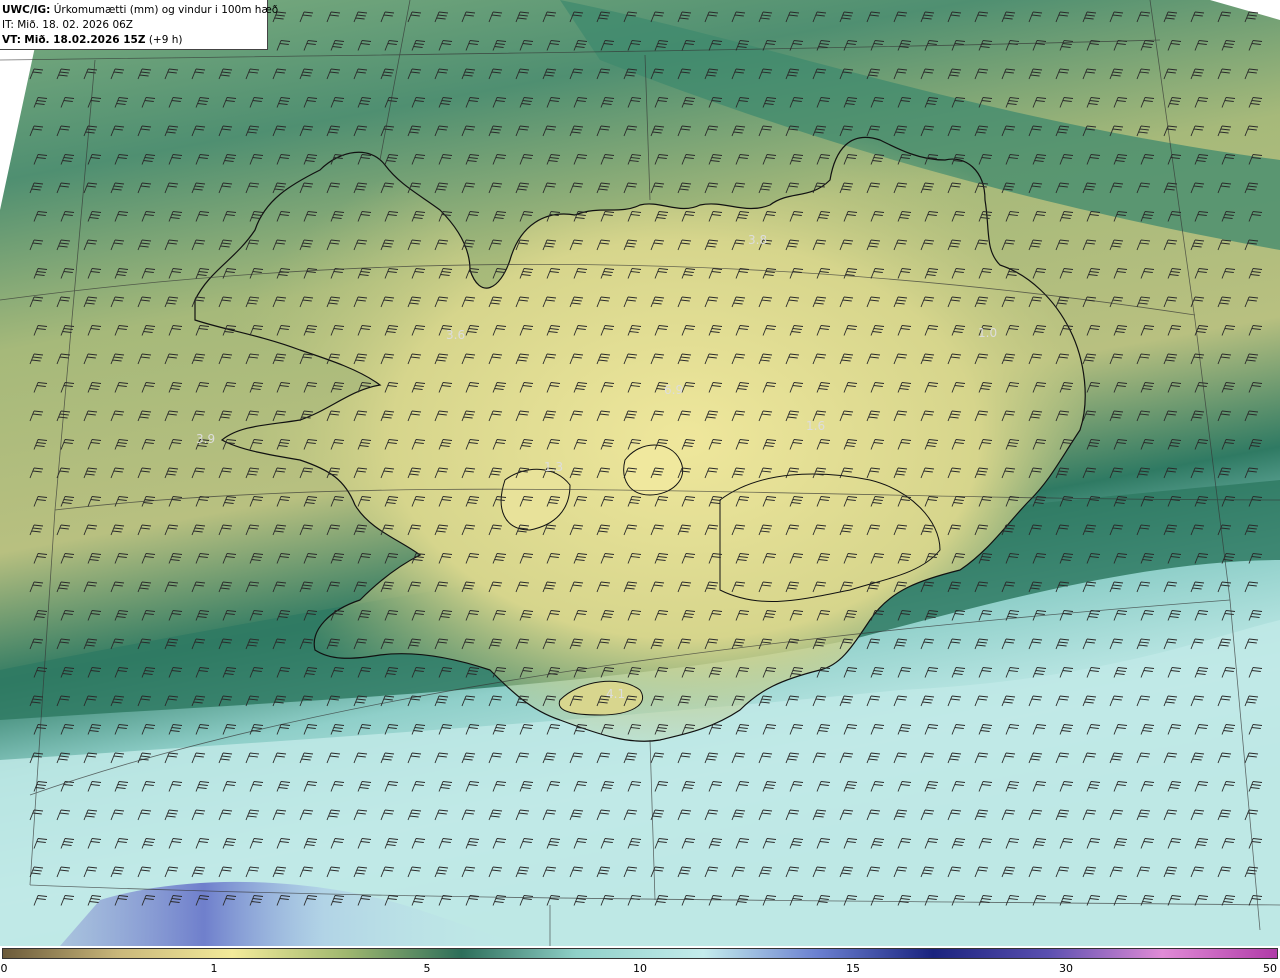 The height and width of the screenshot is (978, 1280). I want to click on value-label: 3.9, so click(205, 439).